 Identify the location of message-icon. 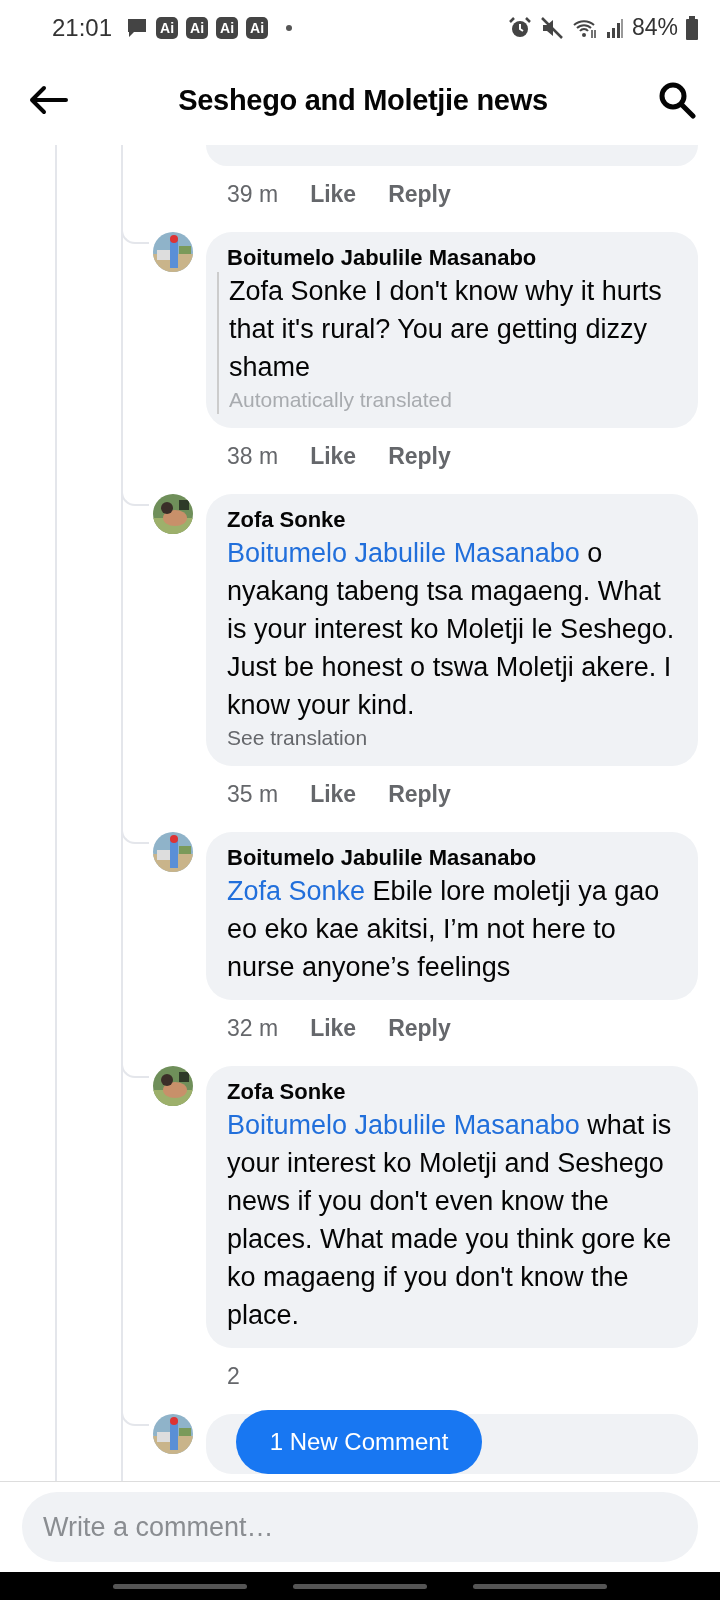
(137, 27).